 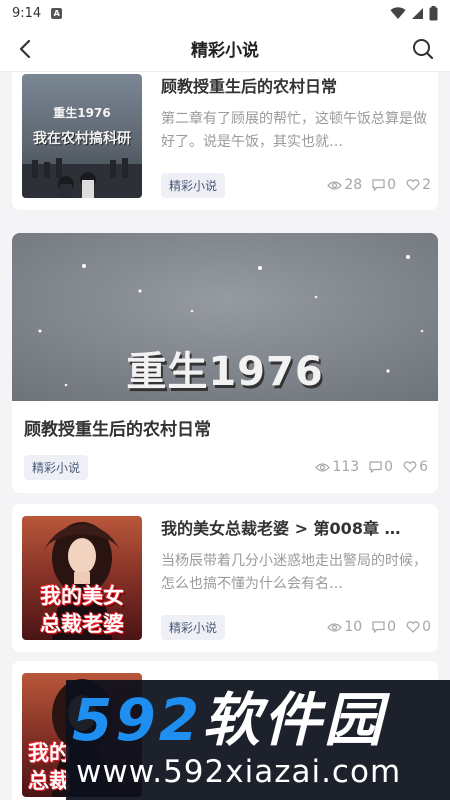 I want to click on wifi-icon, so click(x=398, y=12).